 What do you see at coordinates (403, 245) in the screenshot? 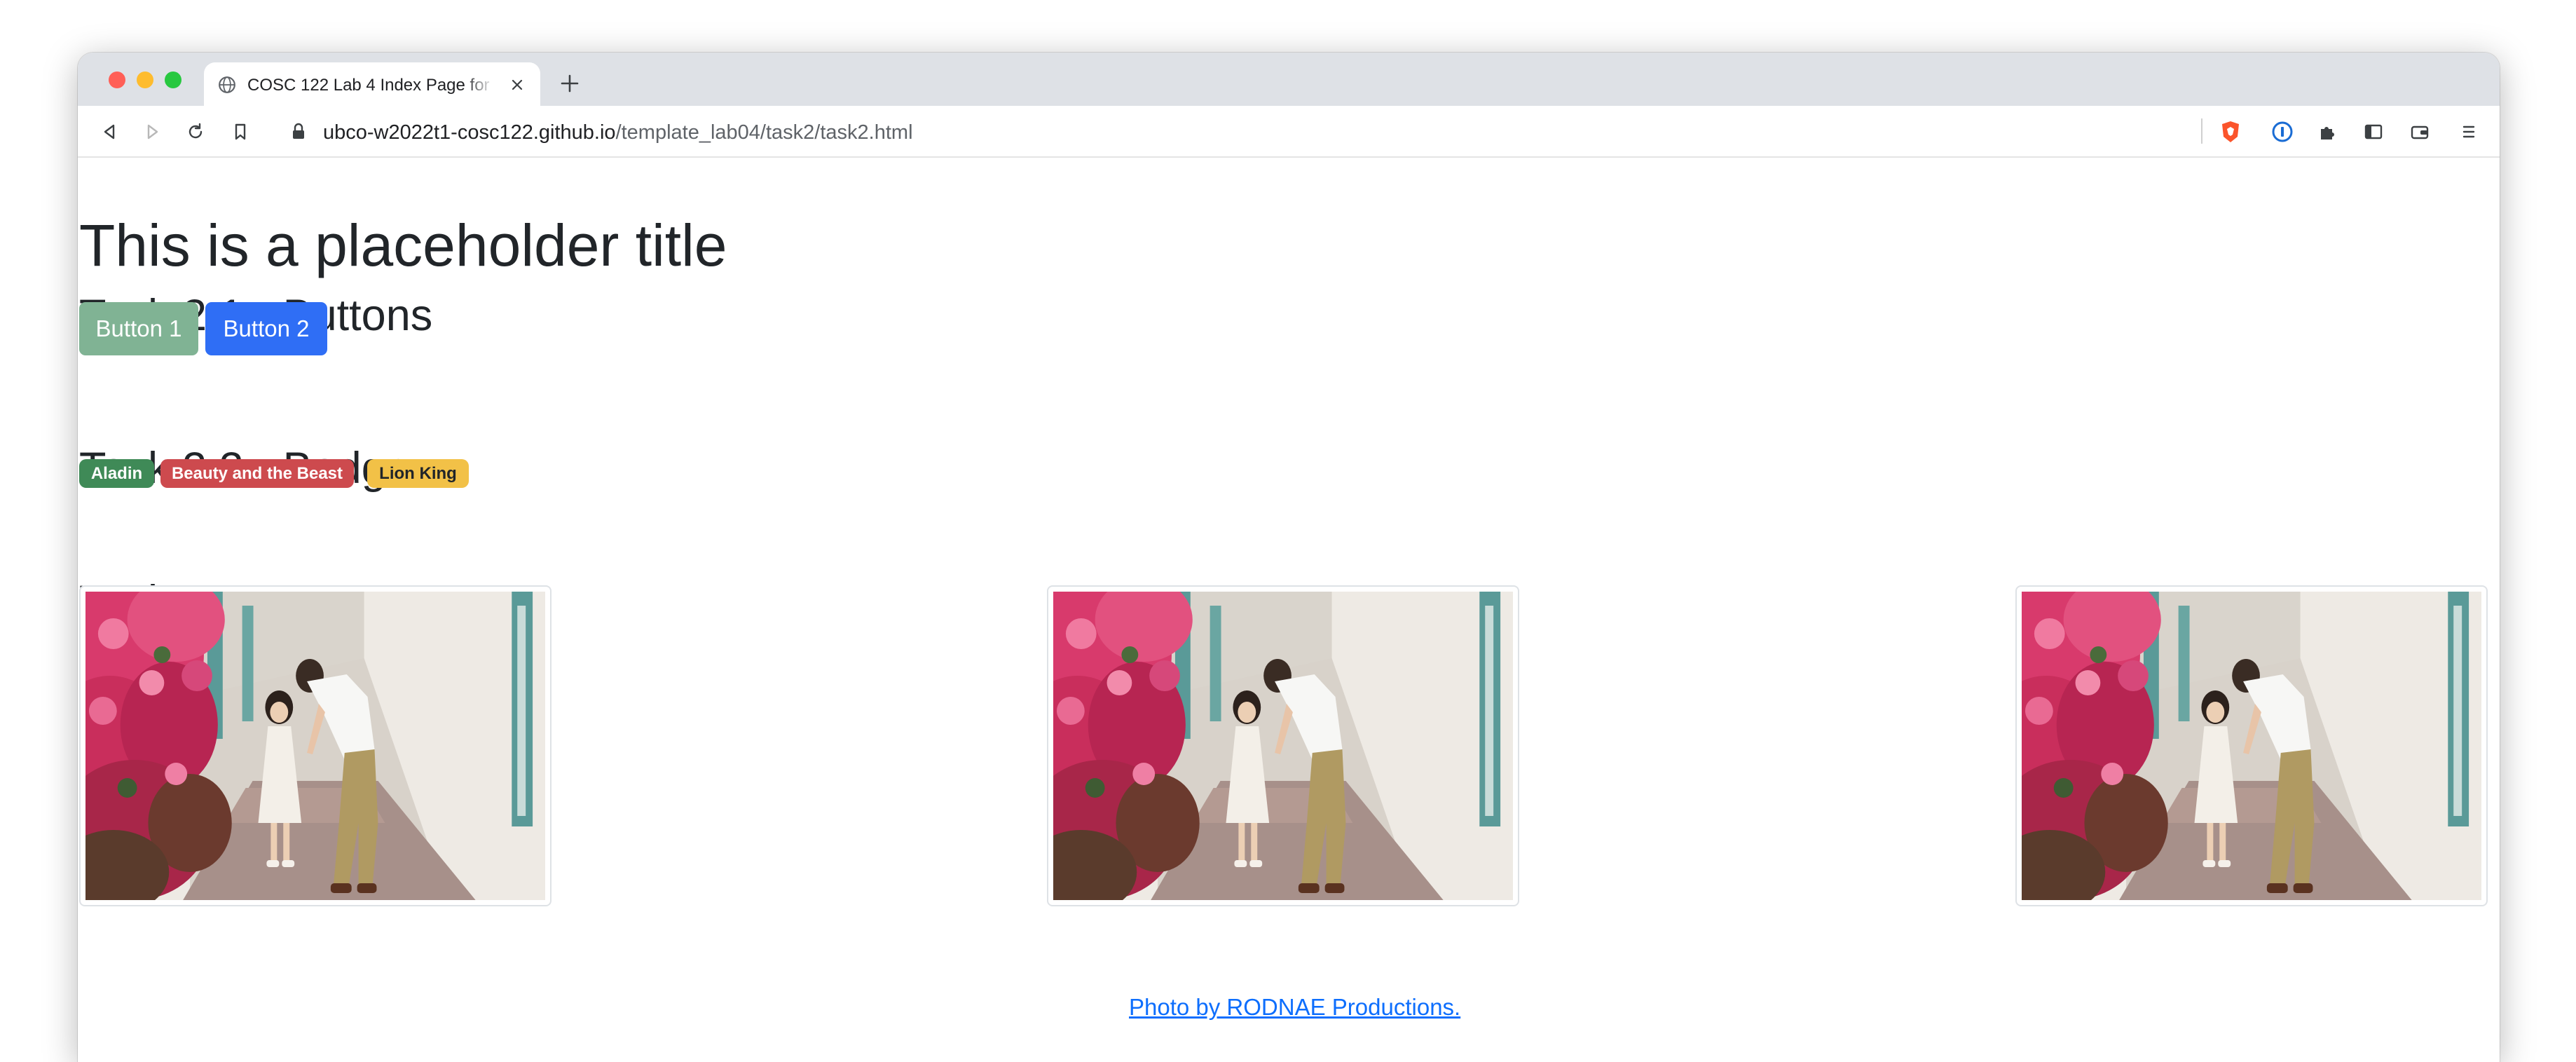
I see `page-title: This is a placeholder title` at bounding box center [403, 245].